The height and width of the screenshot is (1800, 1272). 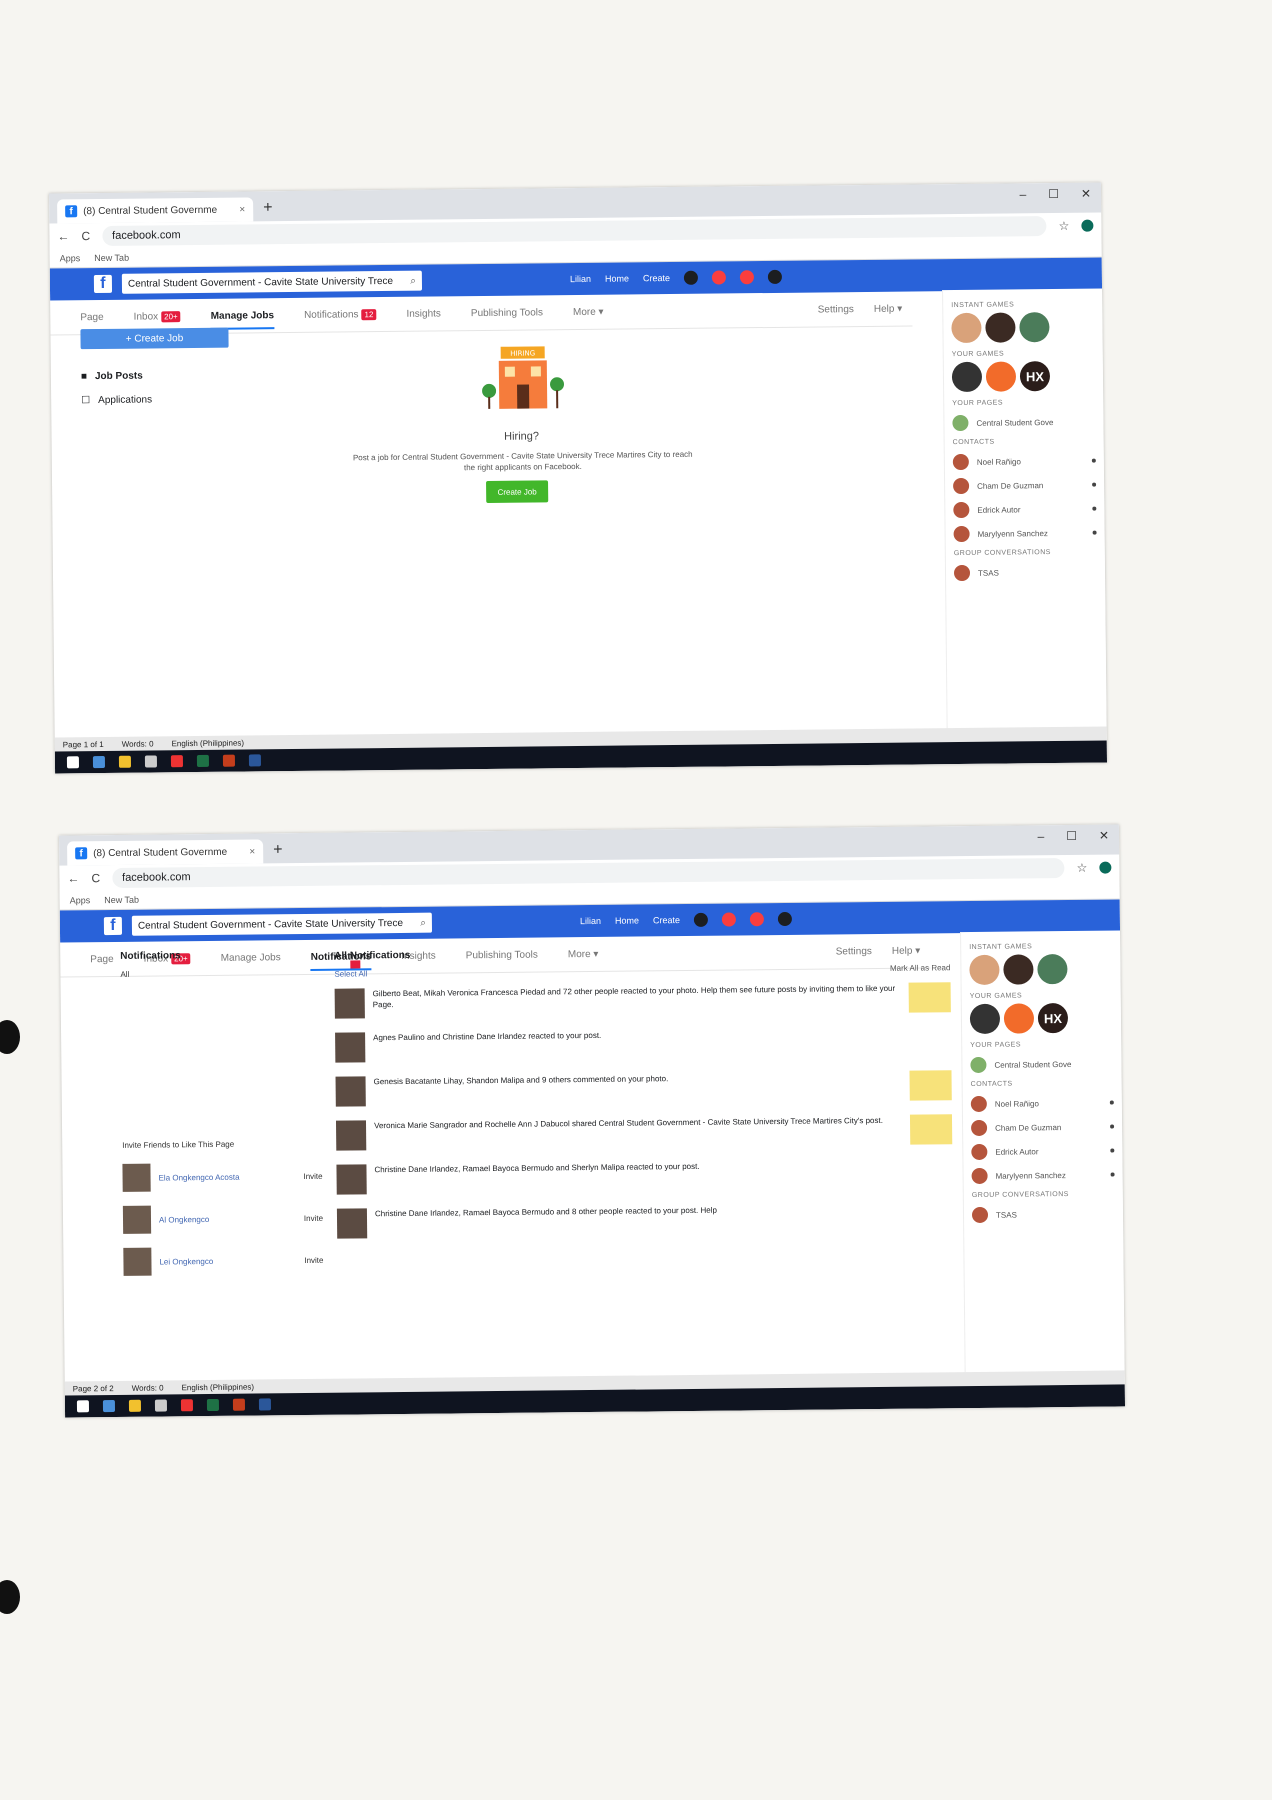 What do you see at coordinates (350, 973) in the screenshot?
I see `select-all-link: Select All` at bounding box center [350, 973].